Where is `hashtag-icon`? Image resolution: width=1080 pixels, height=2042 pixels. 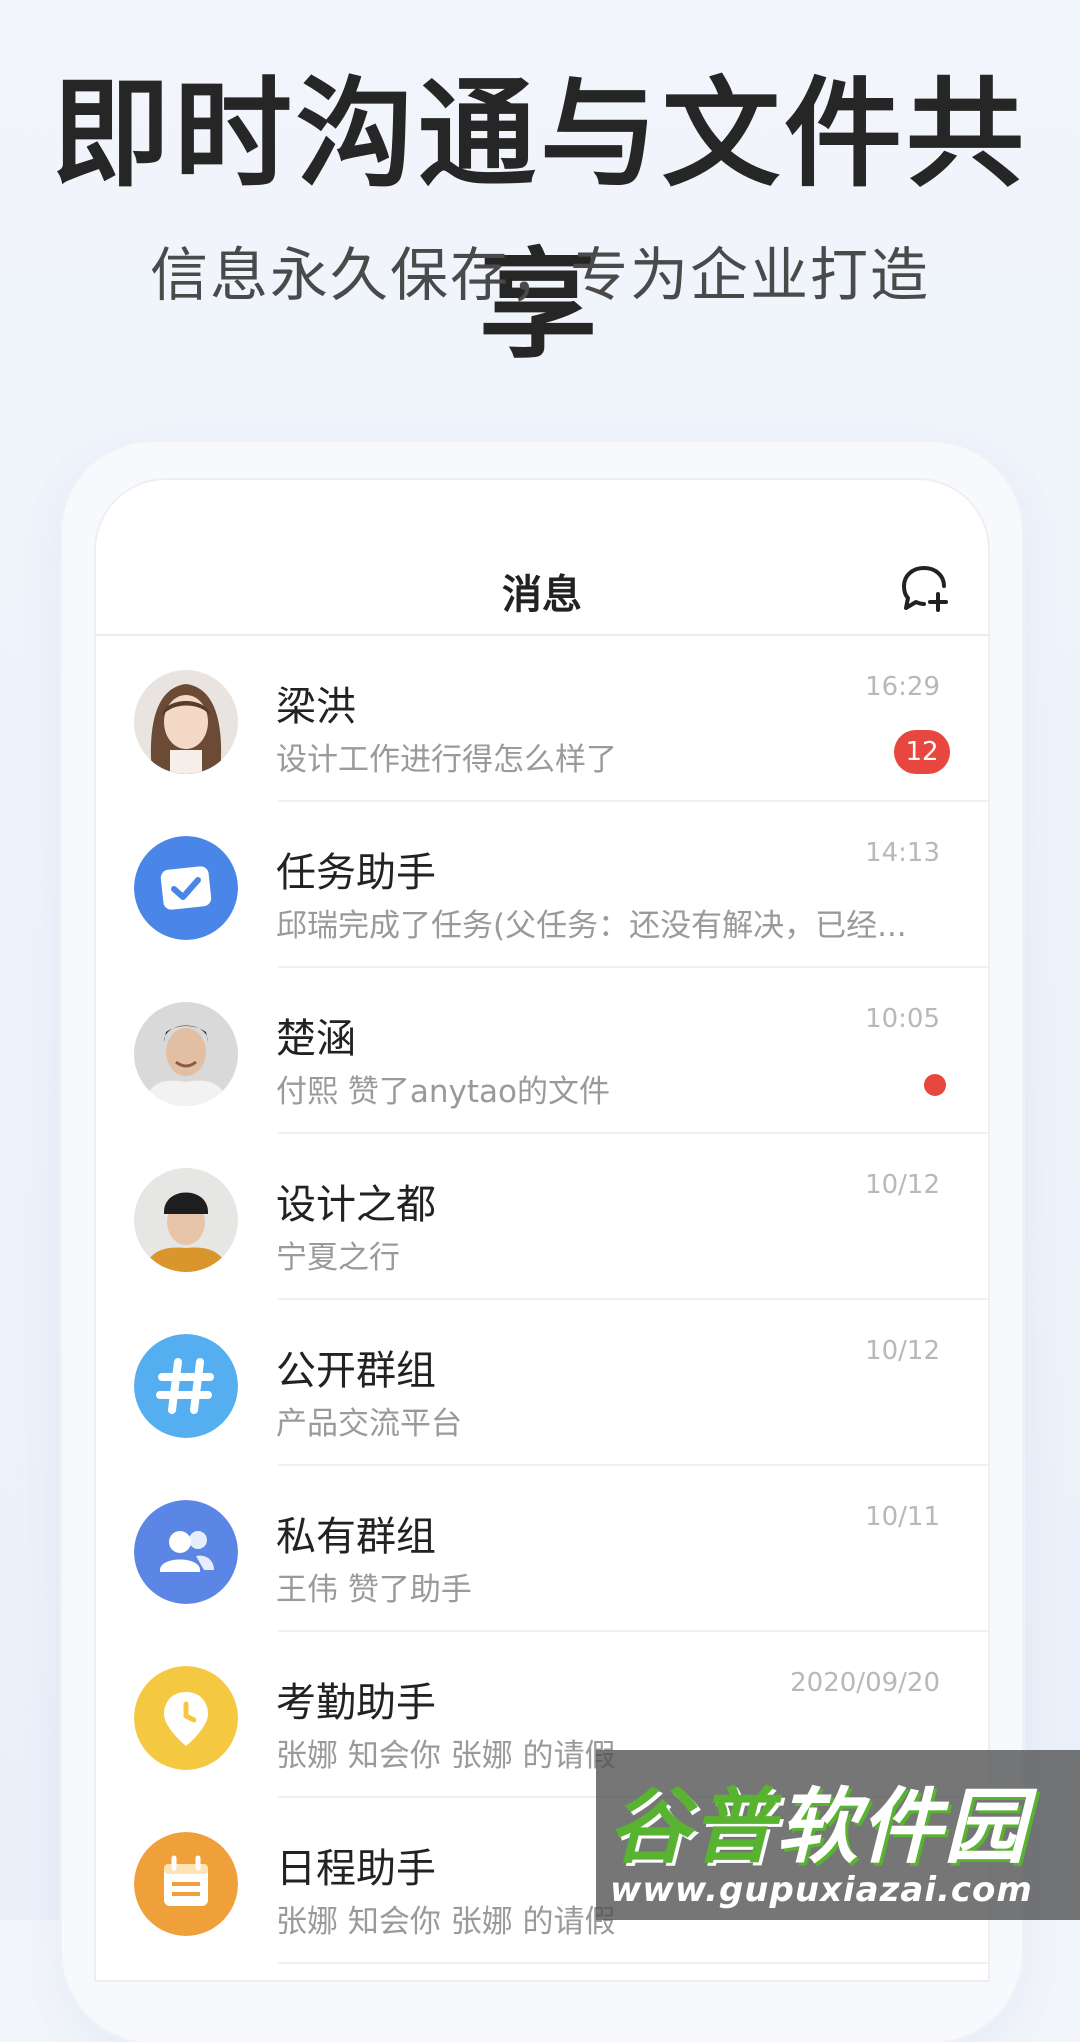 hashtag-icon is located at coordinates (186, 1386).